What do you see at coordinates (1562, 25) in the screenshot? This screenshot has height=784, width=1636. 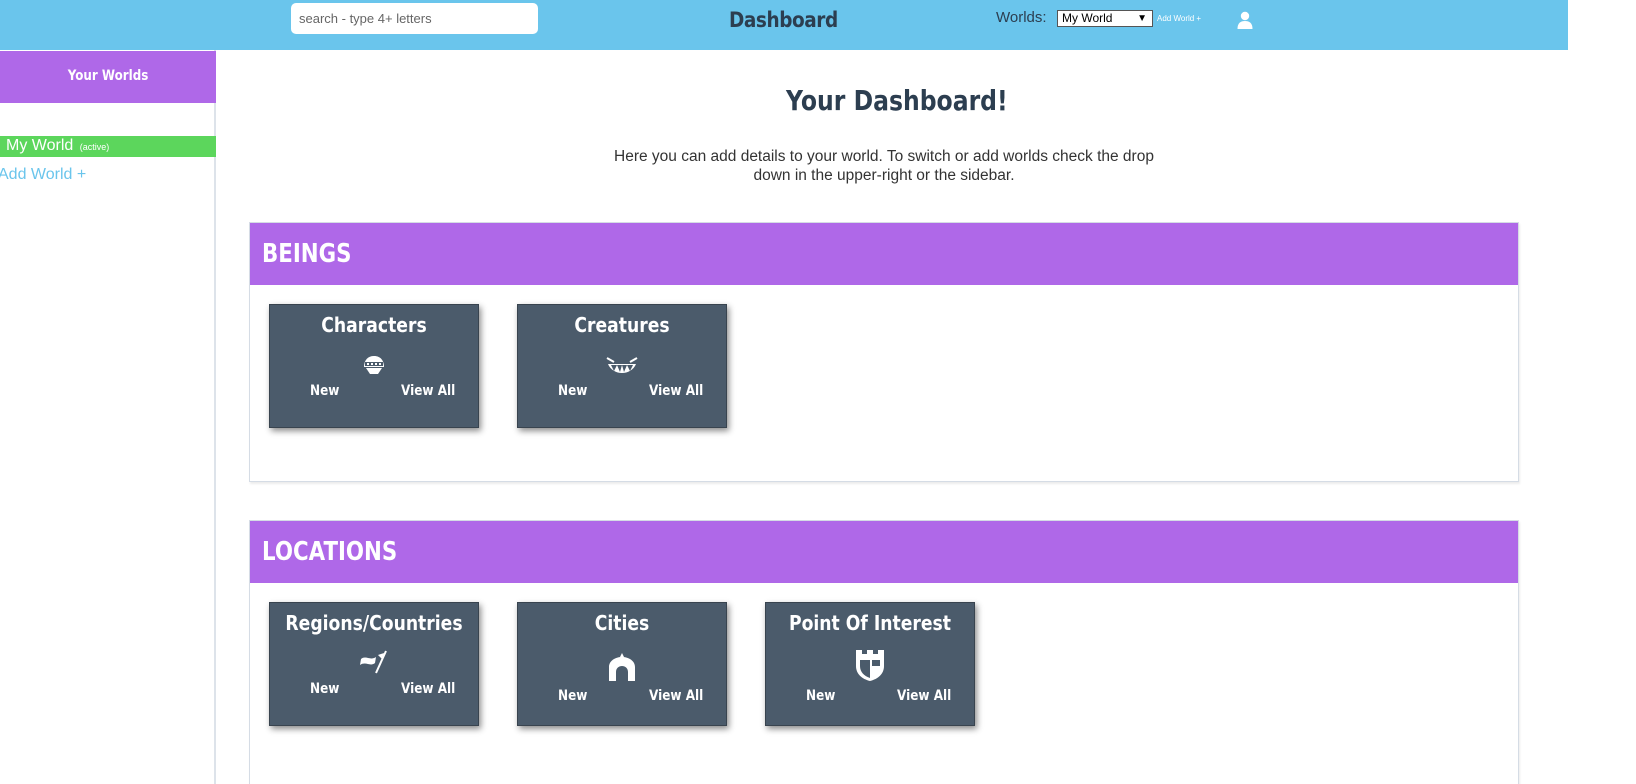 I see `scrollbar-top` at bounding box center [1562, 25].